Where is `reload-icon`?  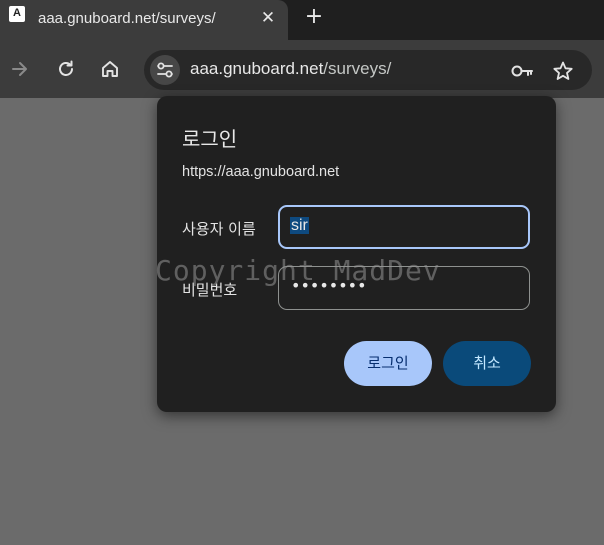 reload-icon is located at coordinates (66, 69).